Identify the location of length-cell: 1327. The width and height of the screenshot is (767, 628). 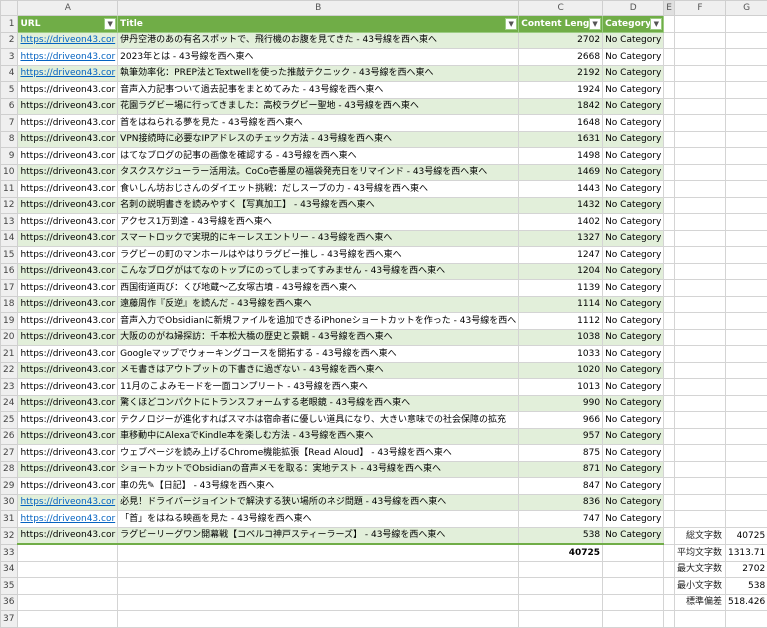
(561, 238).